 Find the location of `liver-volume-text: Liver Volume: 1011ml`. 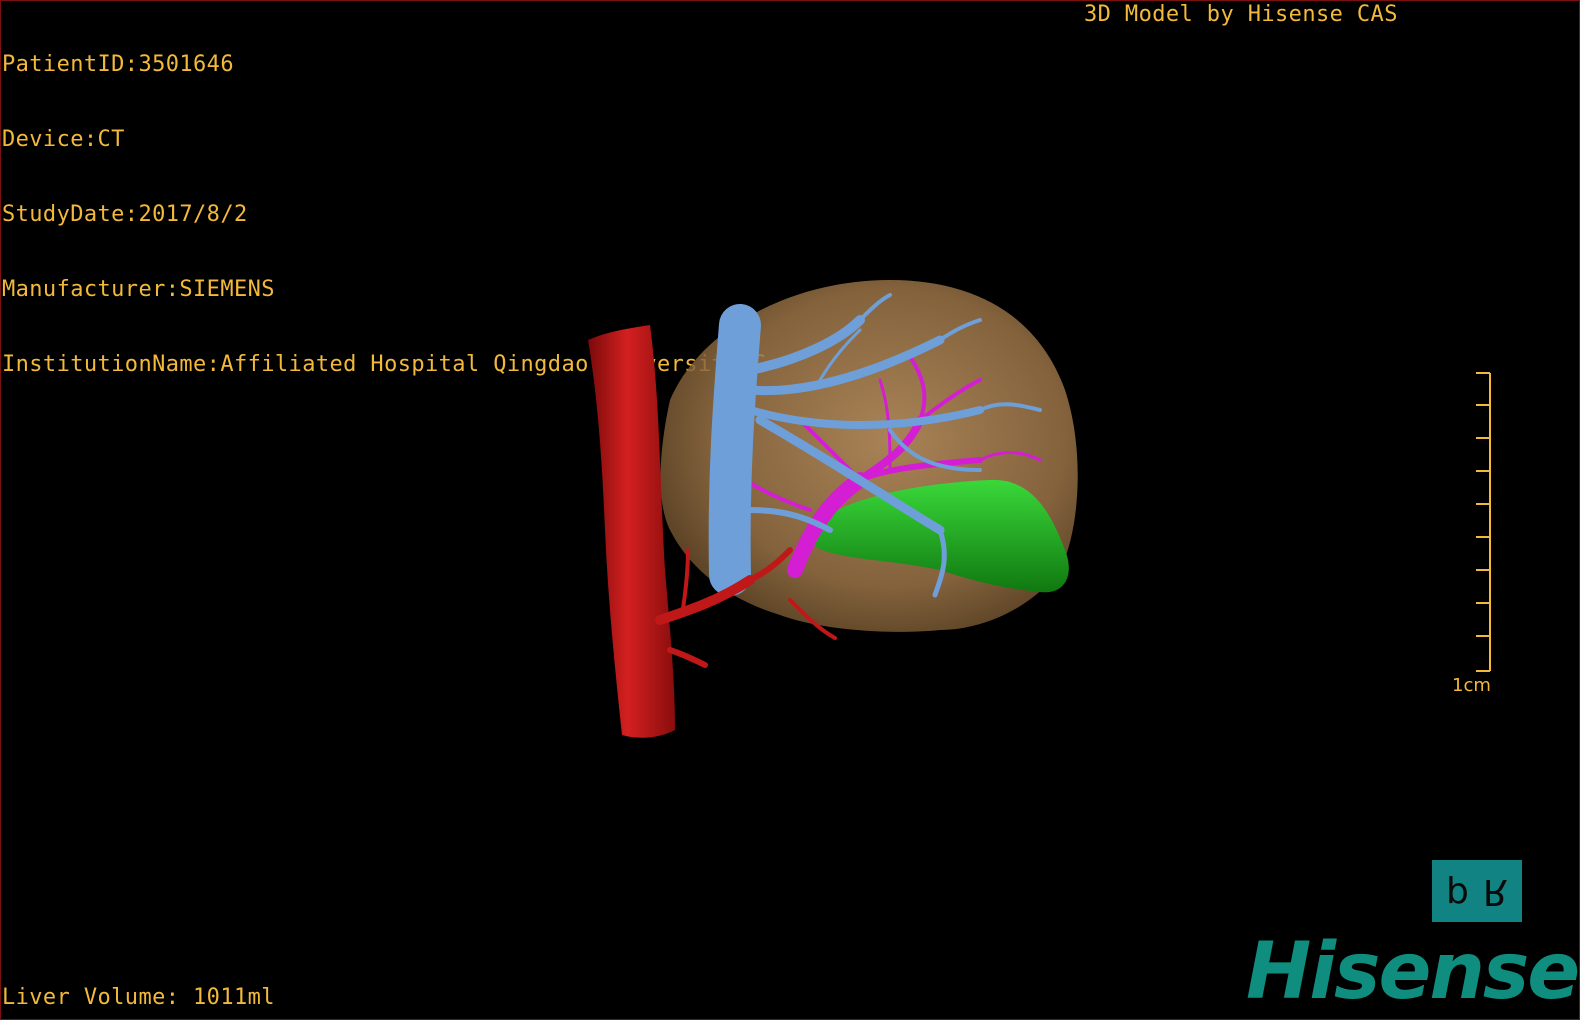

liver-volume-text: Liver Volume: 1011ml is located at coordinates (138, 997).